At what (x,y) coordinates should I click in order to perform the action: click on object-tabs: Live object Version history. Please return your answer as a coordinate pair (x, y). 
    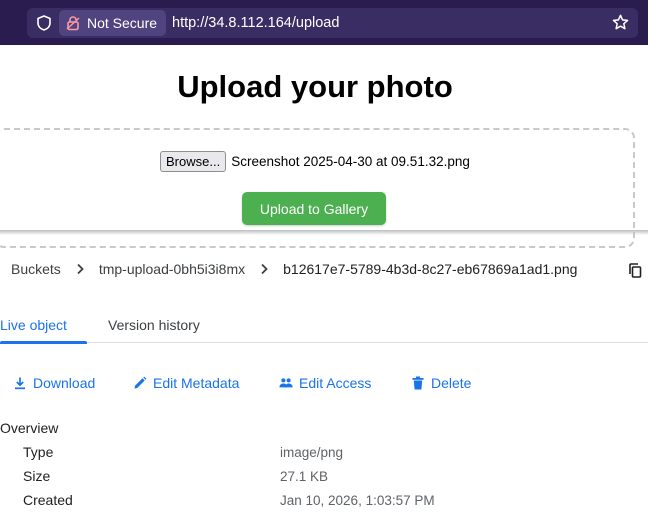
    Looking at the image, I should click on (324, 330).